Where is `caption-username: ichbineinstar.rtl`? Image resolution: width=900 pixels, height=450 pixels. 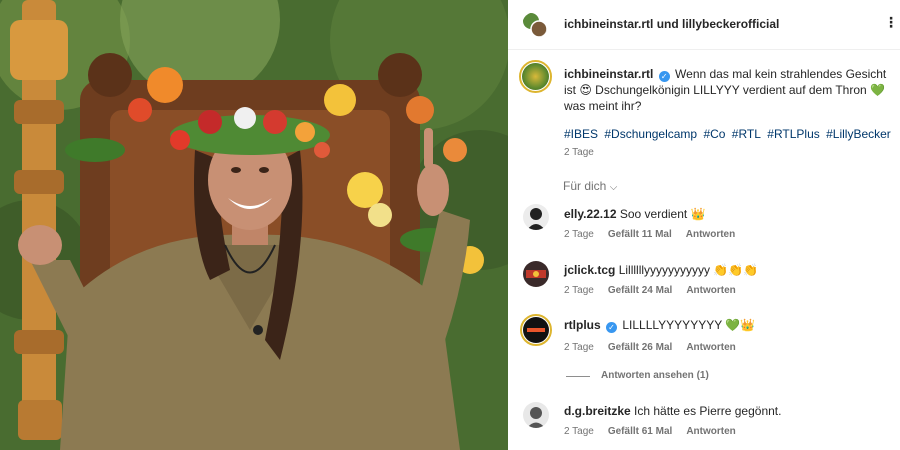
caption-username: ichbineinstar.rtl is located at coordinates (608, 74).